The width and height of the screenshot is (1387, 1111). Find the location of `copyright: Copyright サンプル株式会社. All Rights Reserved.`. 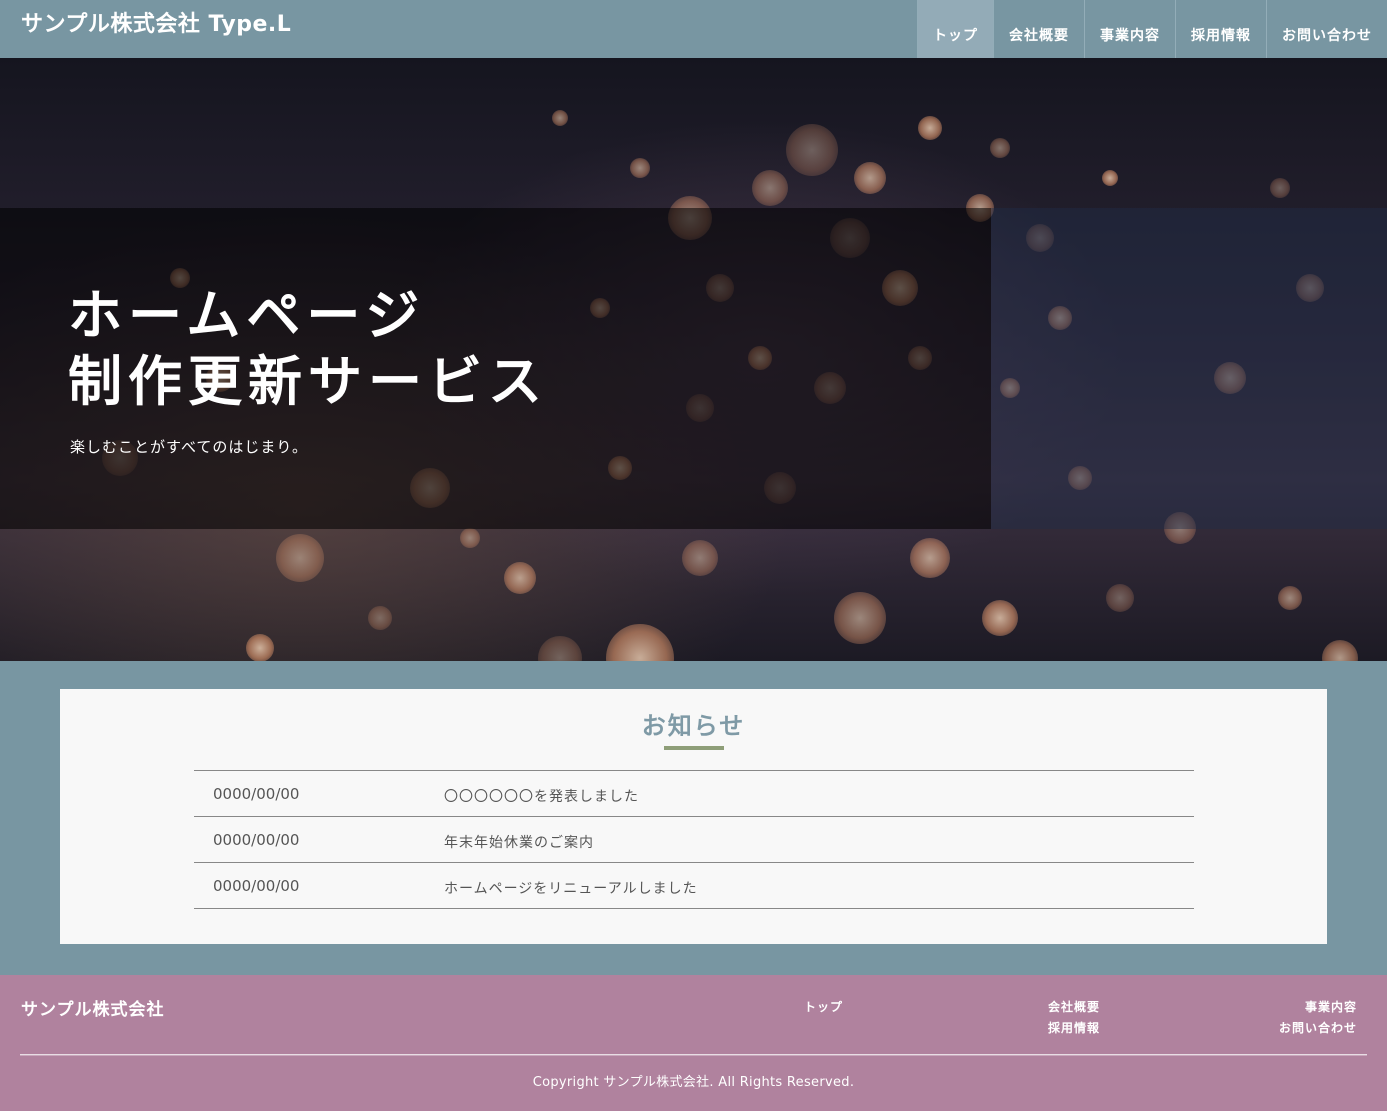

copyright: Copyright サンプル株式会社. All Rights Reserved. is located at coordinates (693, 1082).